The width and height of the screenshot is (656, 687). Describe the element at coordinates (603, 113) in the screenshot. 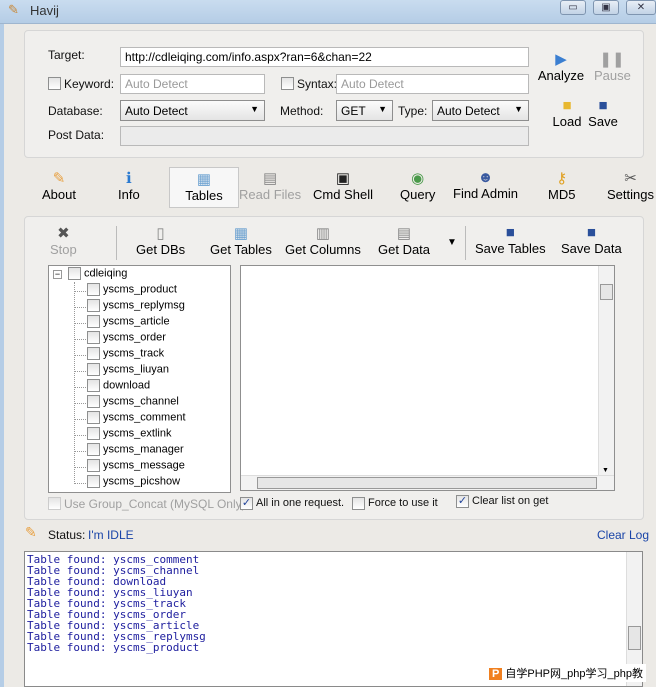

I see `save-button: ■ Save` at that location.